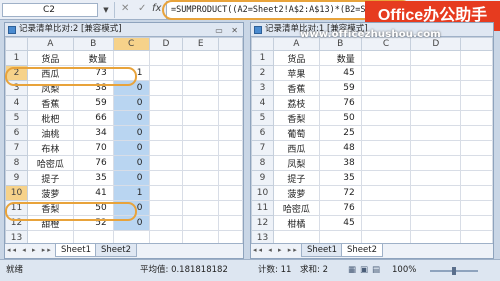  I want to click on cell-b: 38, so click(340, 163).